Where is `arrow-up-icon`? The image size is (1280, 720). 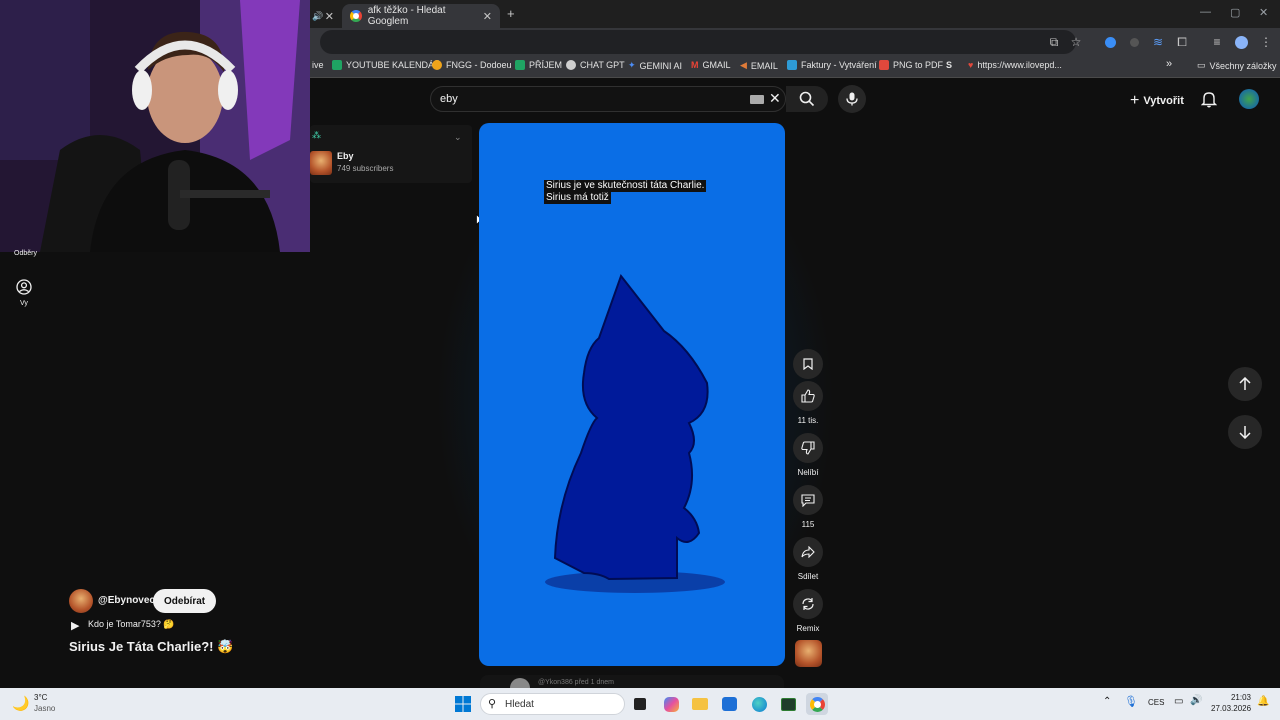 arrow-up-icon is located at coordinates (1245, 383).